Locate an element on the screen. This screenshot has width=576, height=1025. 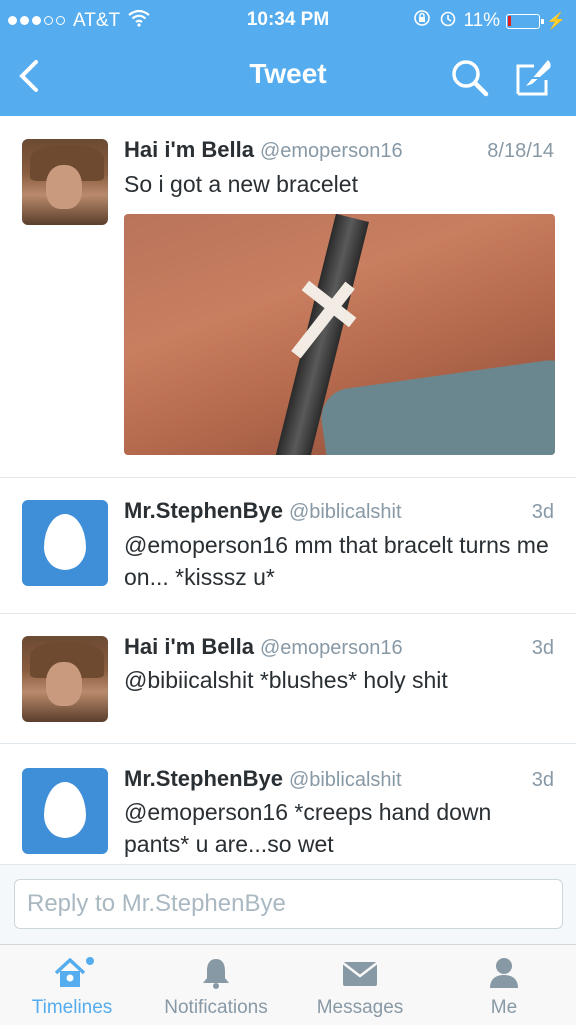
person-icon is located at coordinates (504, 975).